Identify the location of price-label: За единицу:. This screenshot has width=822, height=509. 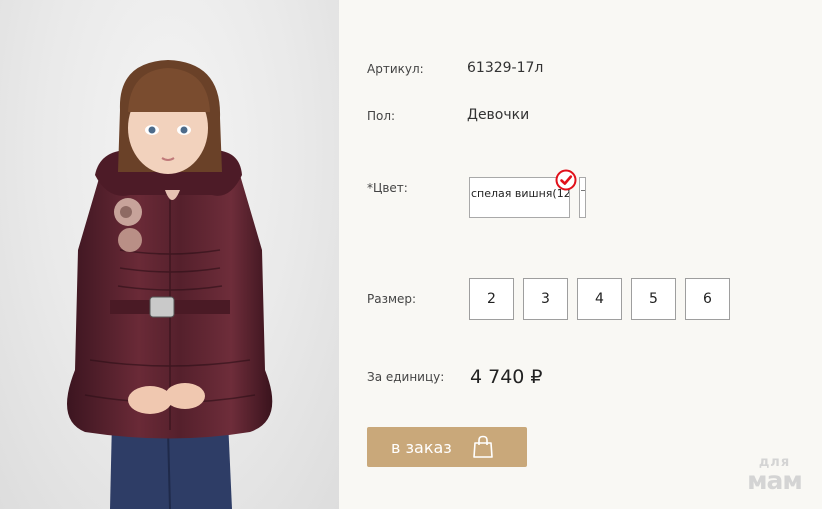
(406, 377).